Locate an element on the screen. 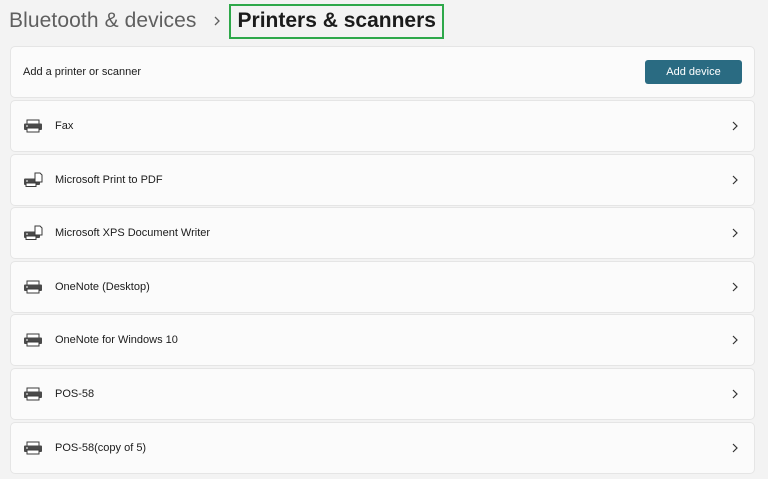 This screenshot has width=768, height=479. printer-name: OneNote for Windows 10 is located at coordinates (116, 340).